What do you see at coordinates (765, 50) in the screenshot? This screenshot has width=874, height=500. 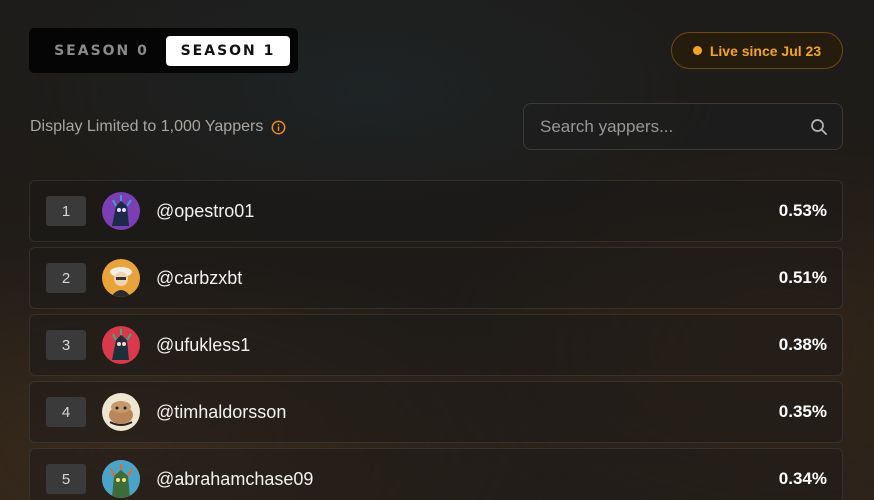 I see `live-status-label: Live since Jul 23` at bounding box center [765, 50].